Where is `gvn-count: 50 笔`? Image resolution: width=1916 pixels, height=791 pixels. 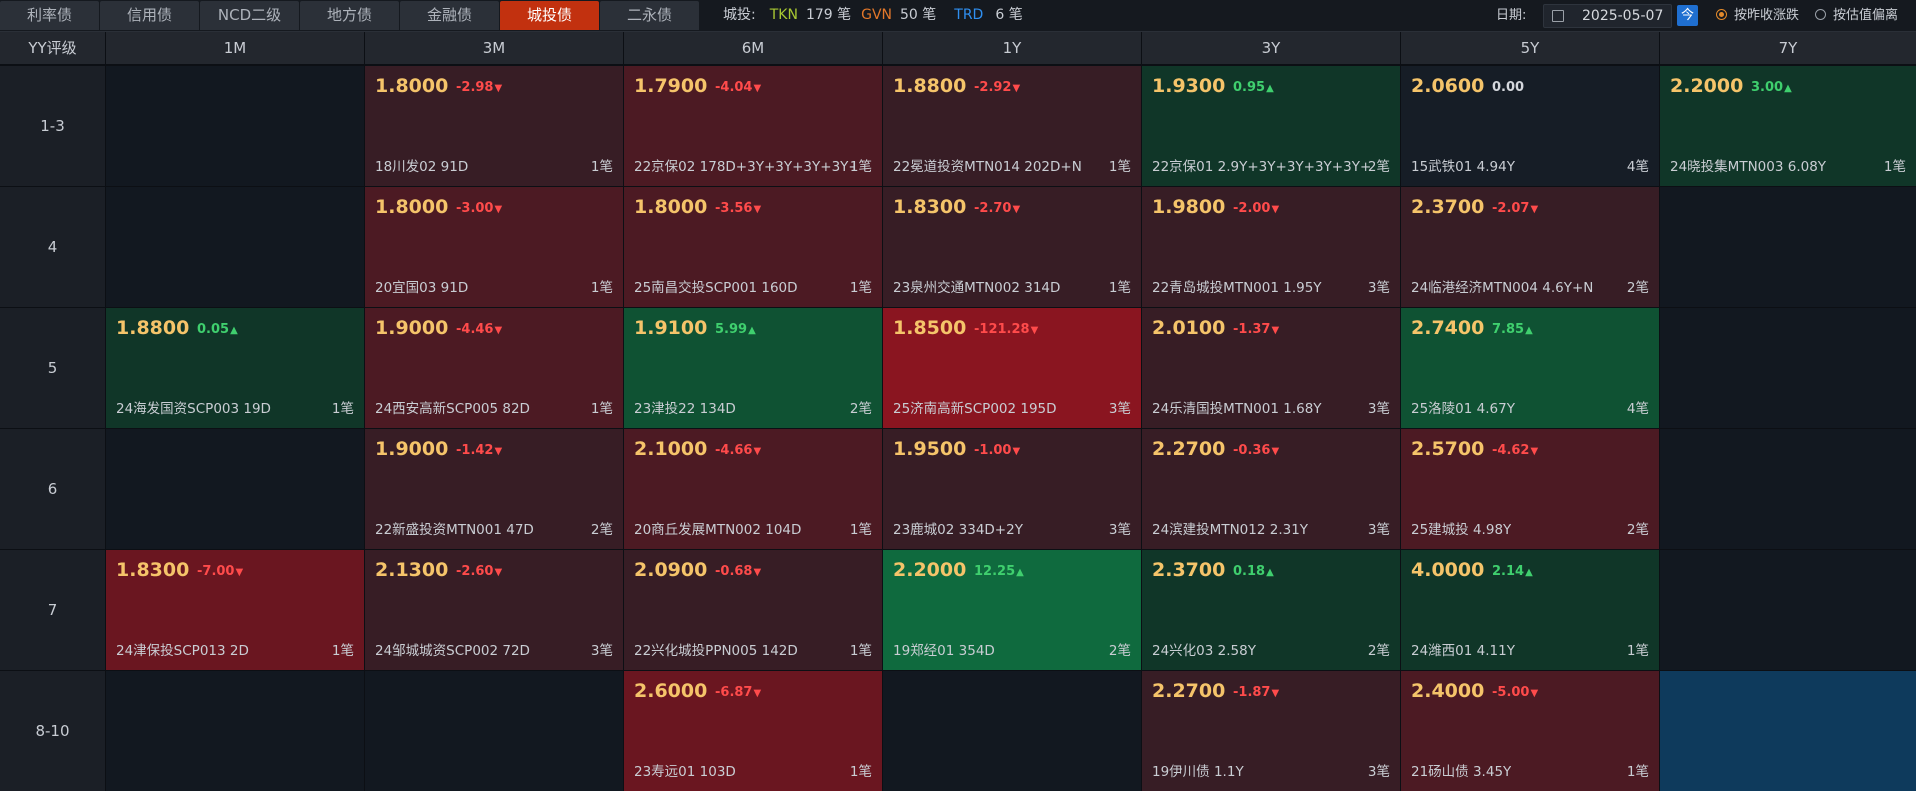 gvn-count: 50 笔 is located at coordinates (918, 15).